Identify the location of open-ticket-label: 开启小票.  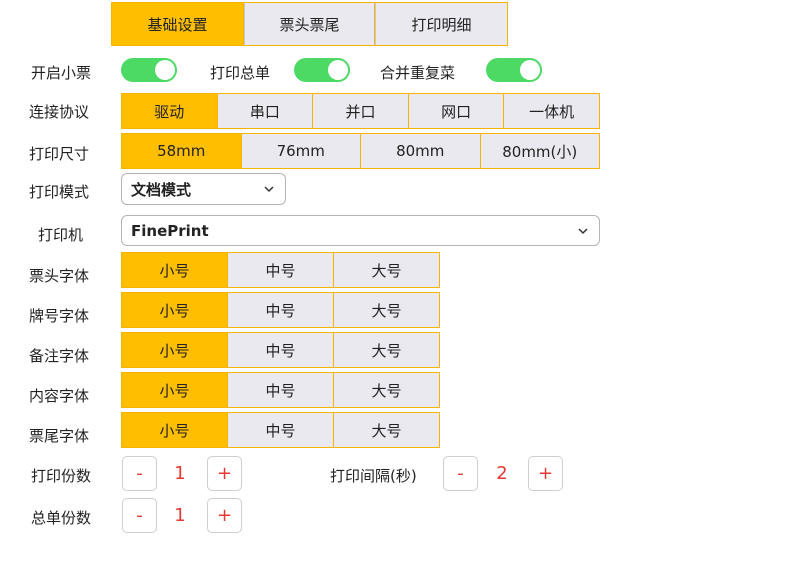
(61, 73).